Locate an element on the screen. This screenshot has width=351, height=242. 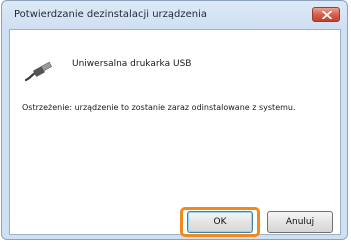
cancel-button: Anuluj is located at coordinates (300, 222).